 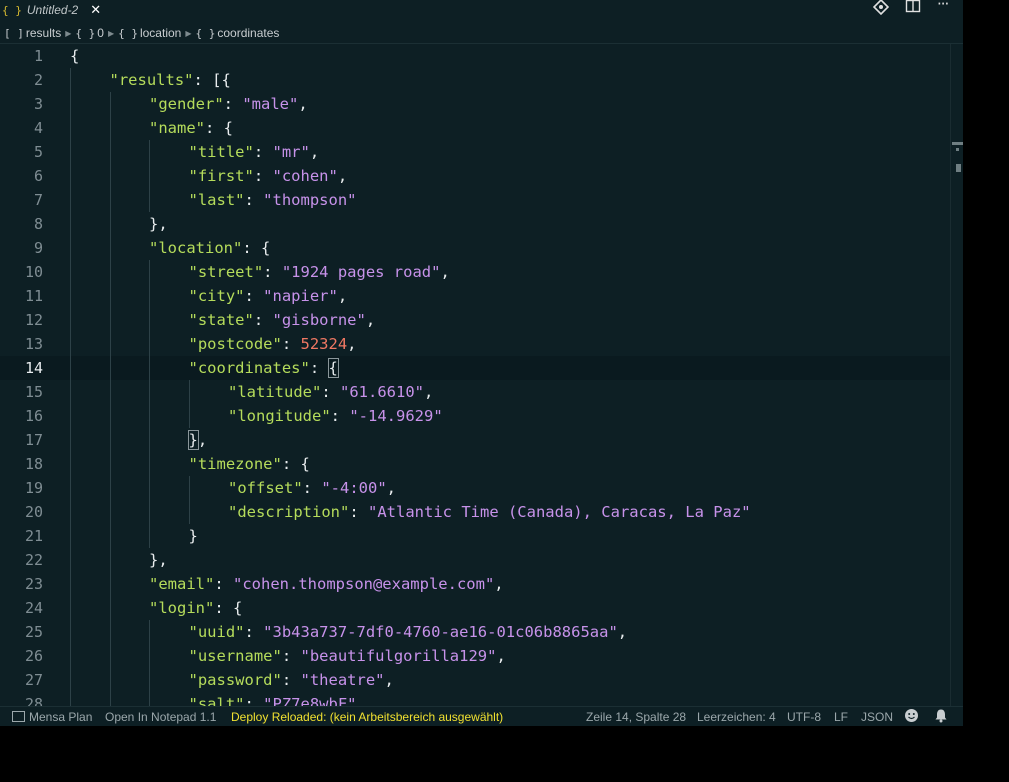 I want to click on json-key: "results", so click(x=151, y=80).